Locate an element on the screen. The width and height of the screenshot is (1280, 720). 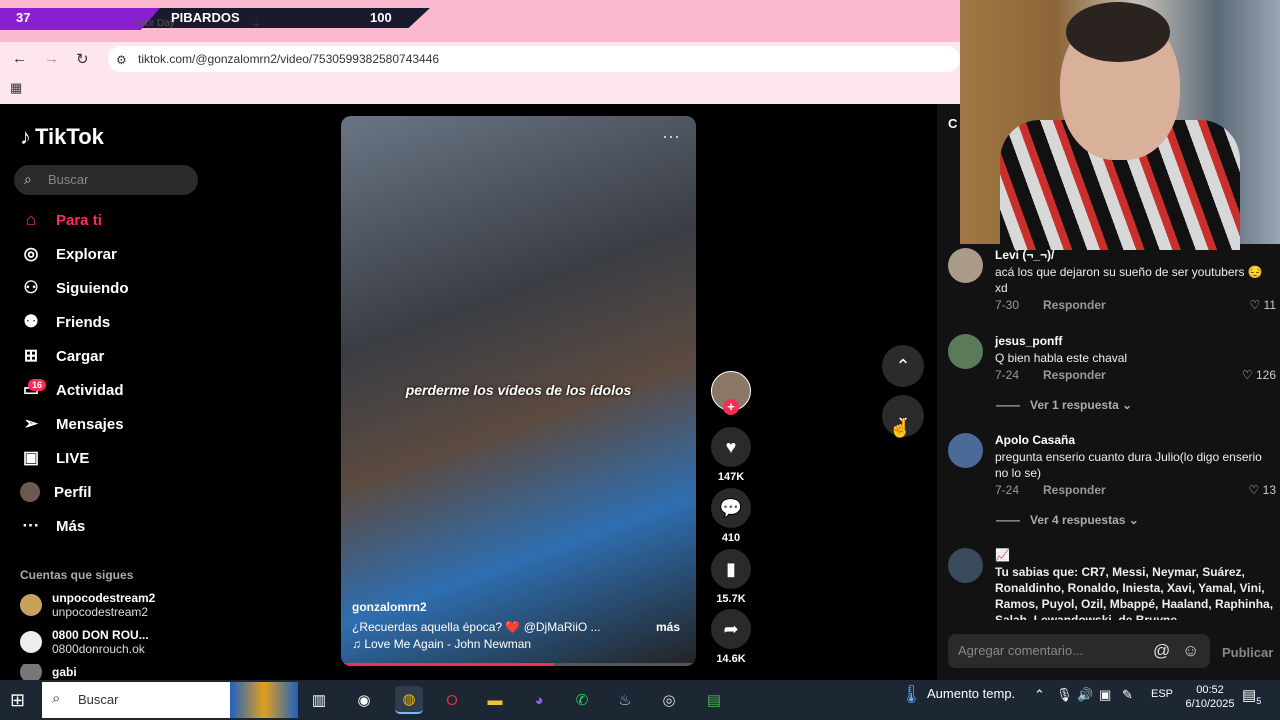
back-icon: ← is located at coordinates (19, 58).